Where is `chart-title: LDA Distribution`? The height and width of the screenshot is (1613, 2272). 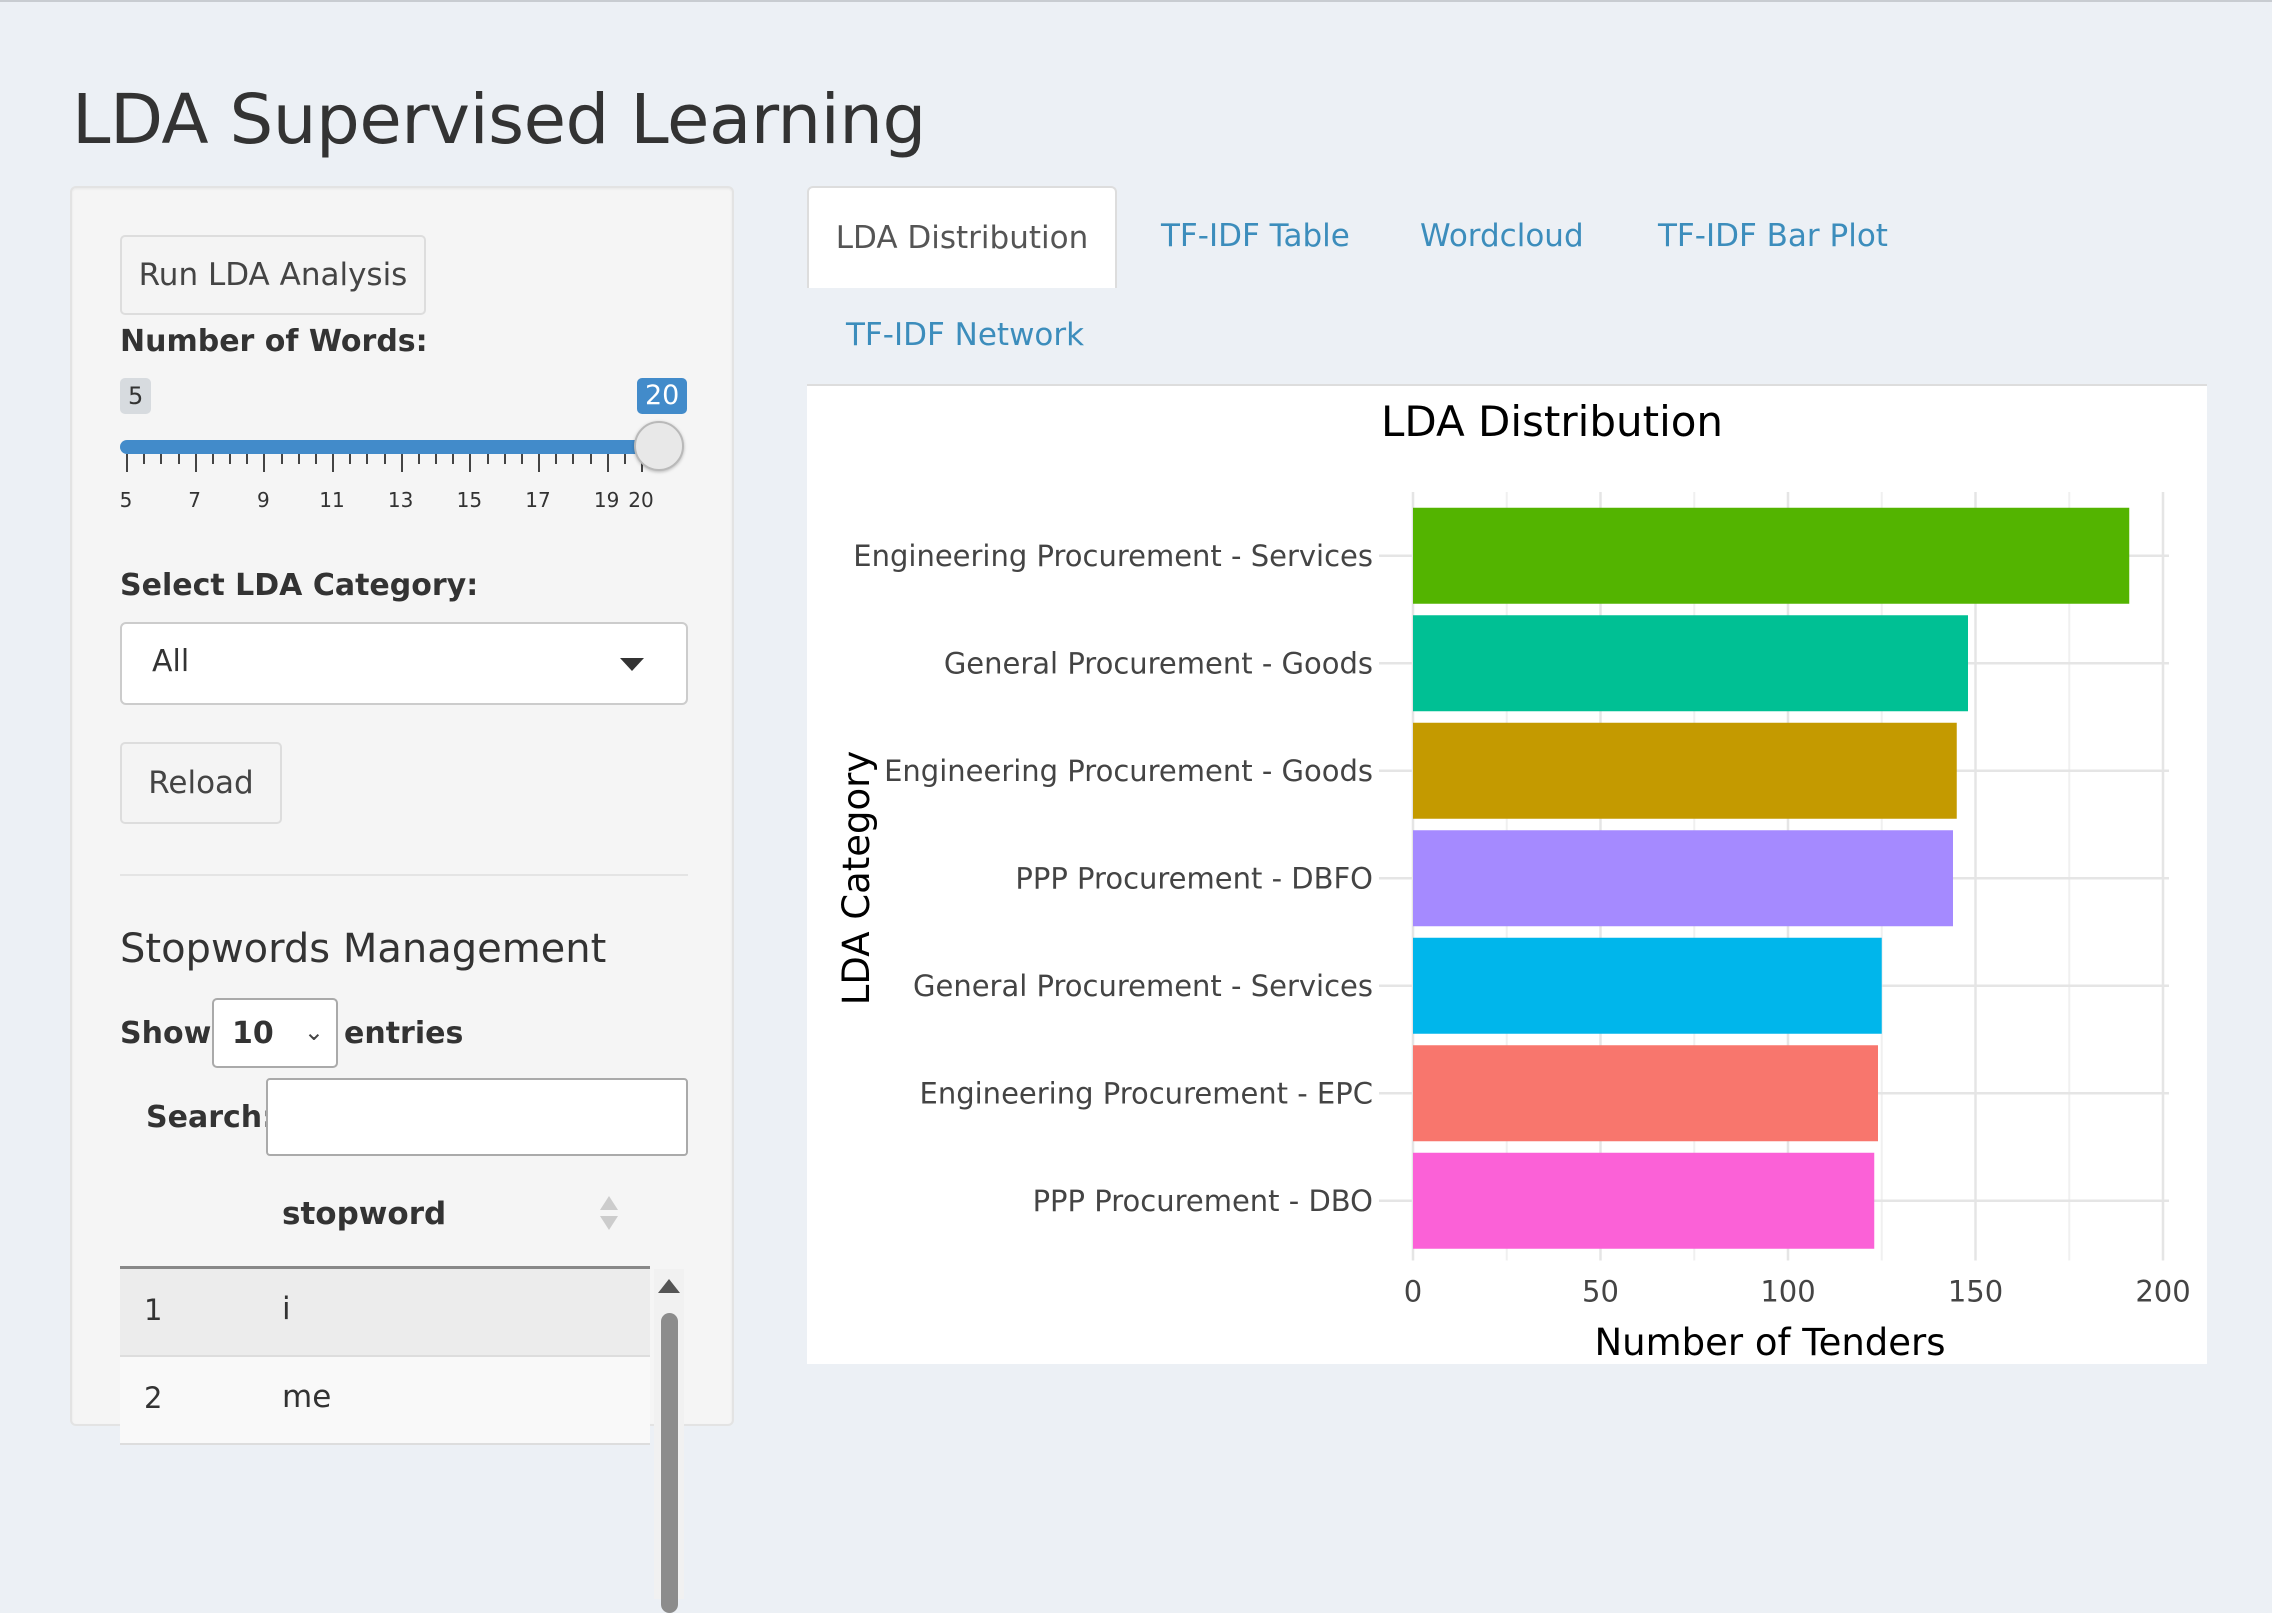
chart-title: LDA Distribution is located at coordinates (1552, 421).